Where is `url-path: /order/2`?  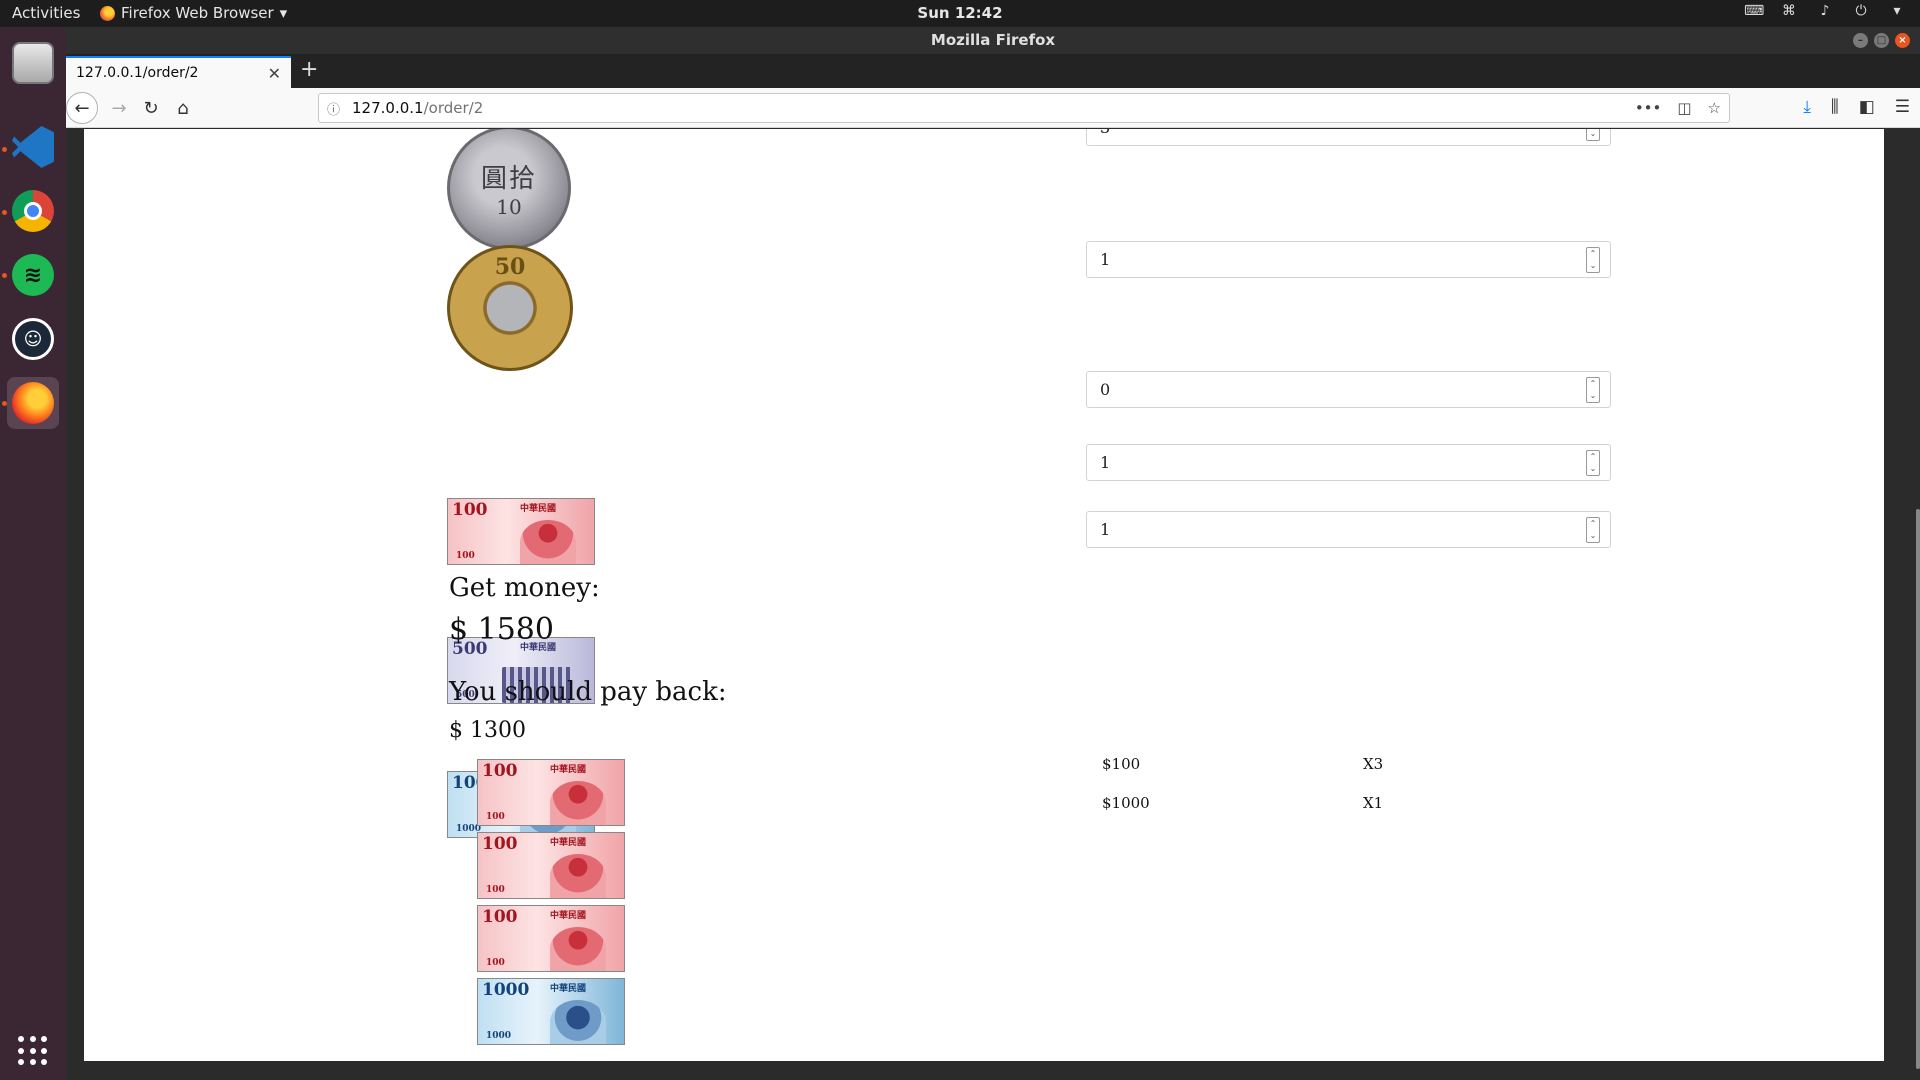
url-path: /order/2 is located at coordinates (453, 108).